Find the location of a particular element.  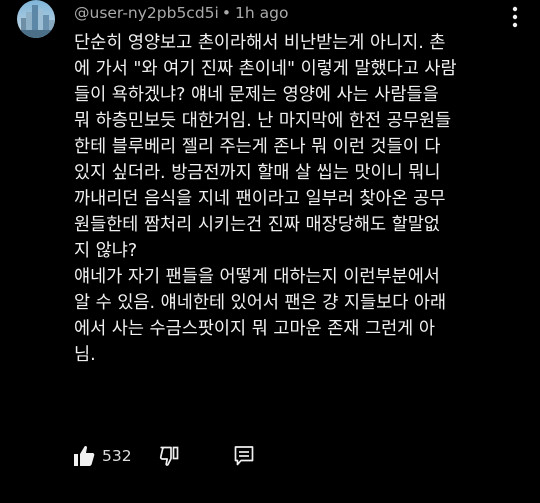

more-options-button is located at coordinates (515, 17).